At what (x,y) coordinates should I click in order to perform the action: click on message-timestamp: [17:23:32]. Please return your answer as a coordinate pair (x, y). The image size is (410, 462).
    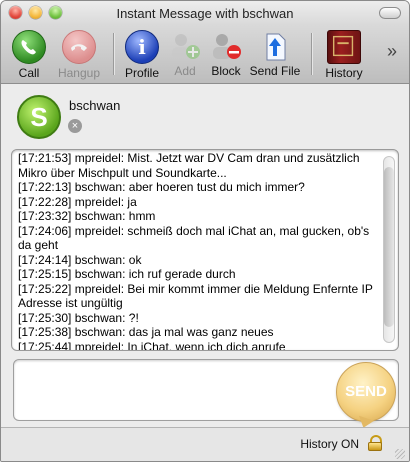
    Looking at the image, I should click on (45, 216).